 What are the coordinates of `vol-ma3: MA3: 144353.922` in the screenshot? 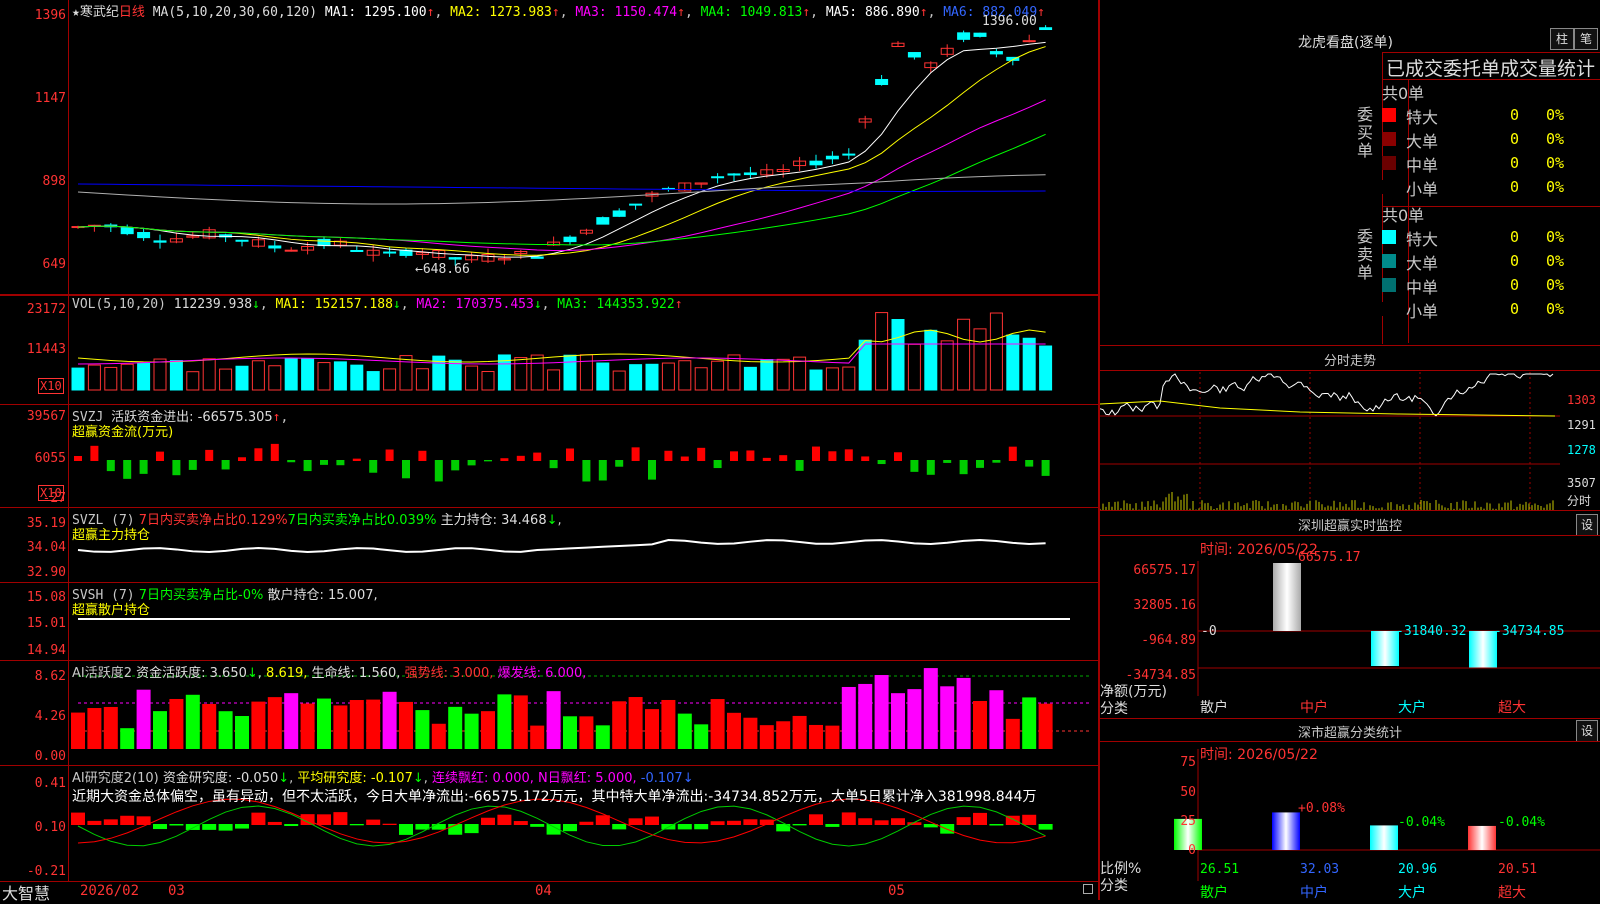 It's located at (616, 304).